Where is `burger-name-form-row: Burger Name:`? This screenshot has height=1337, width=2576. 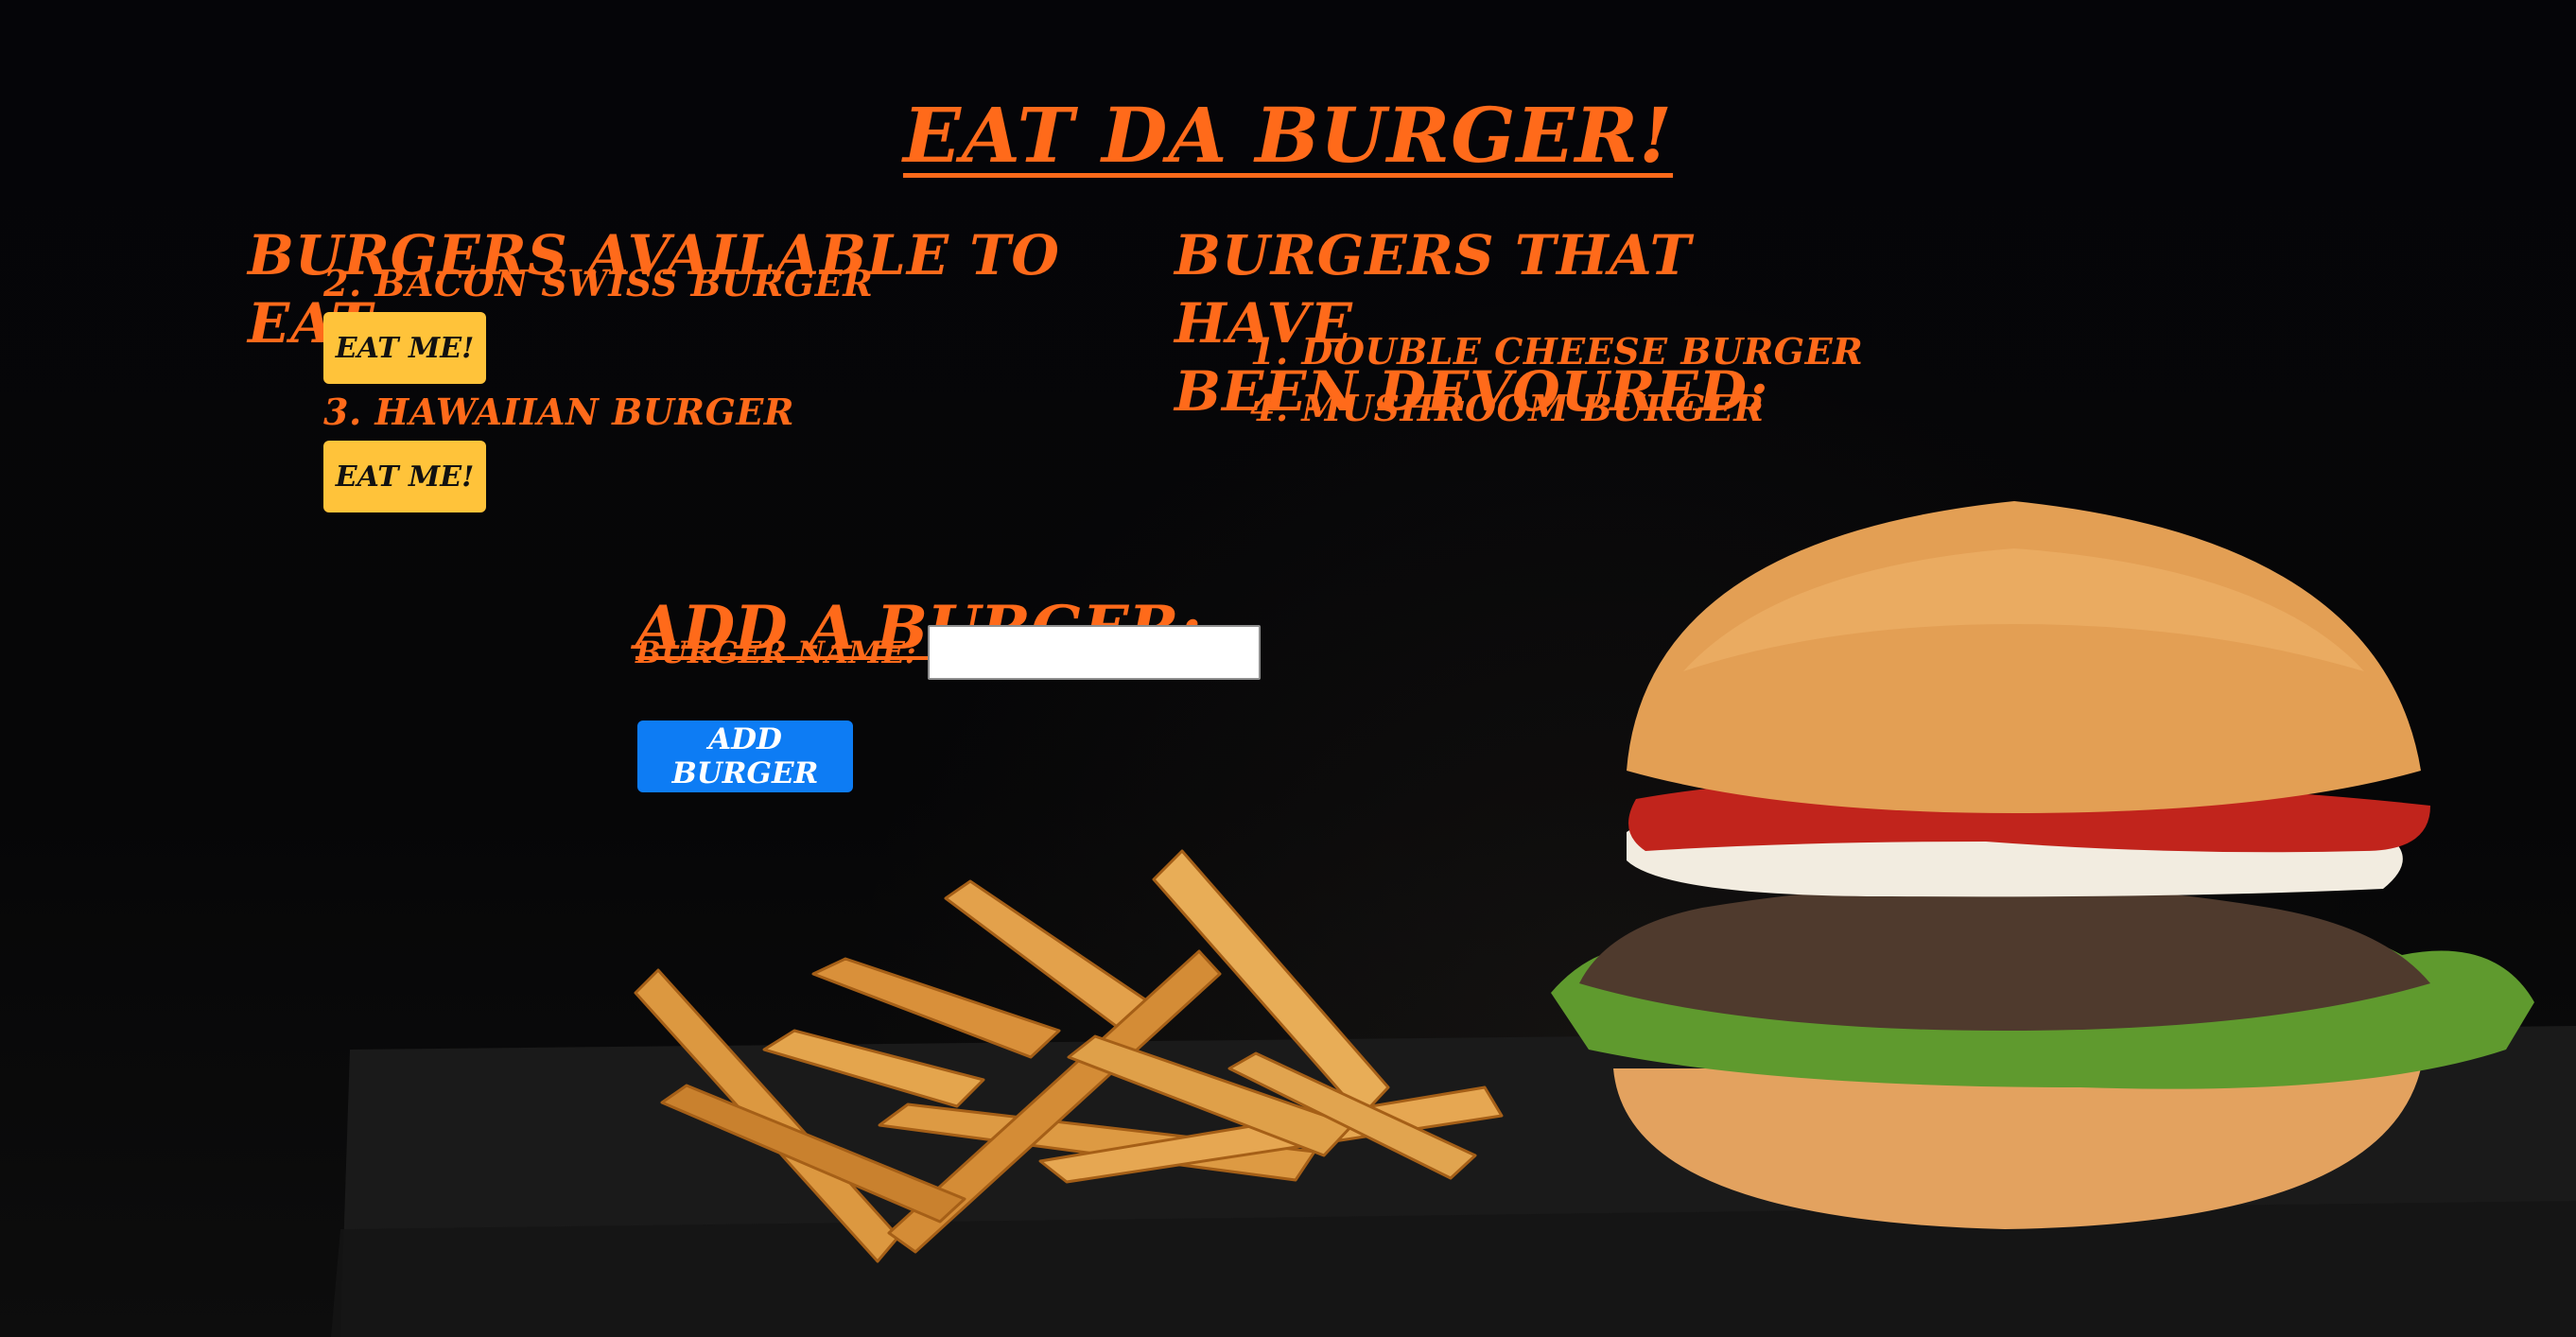
burger-name-form-row: Burger Name: is located at coordinates (948, 652).